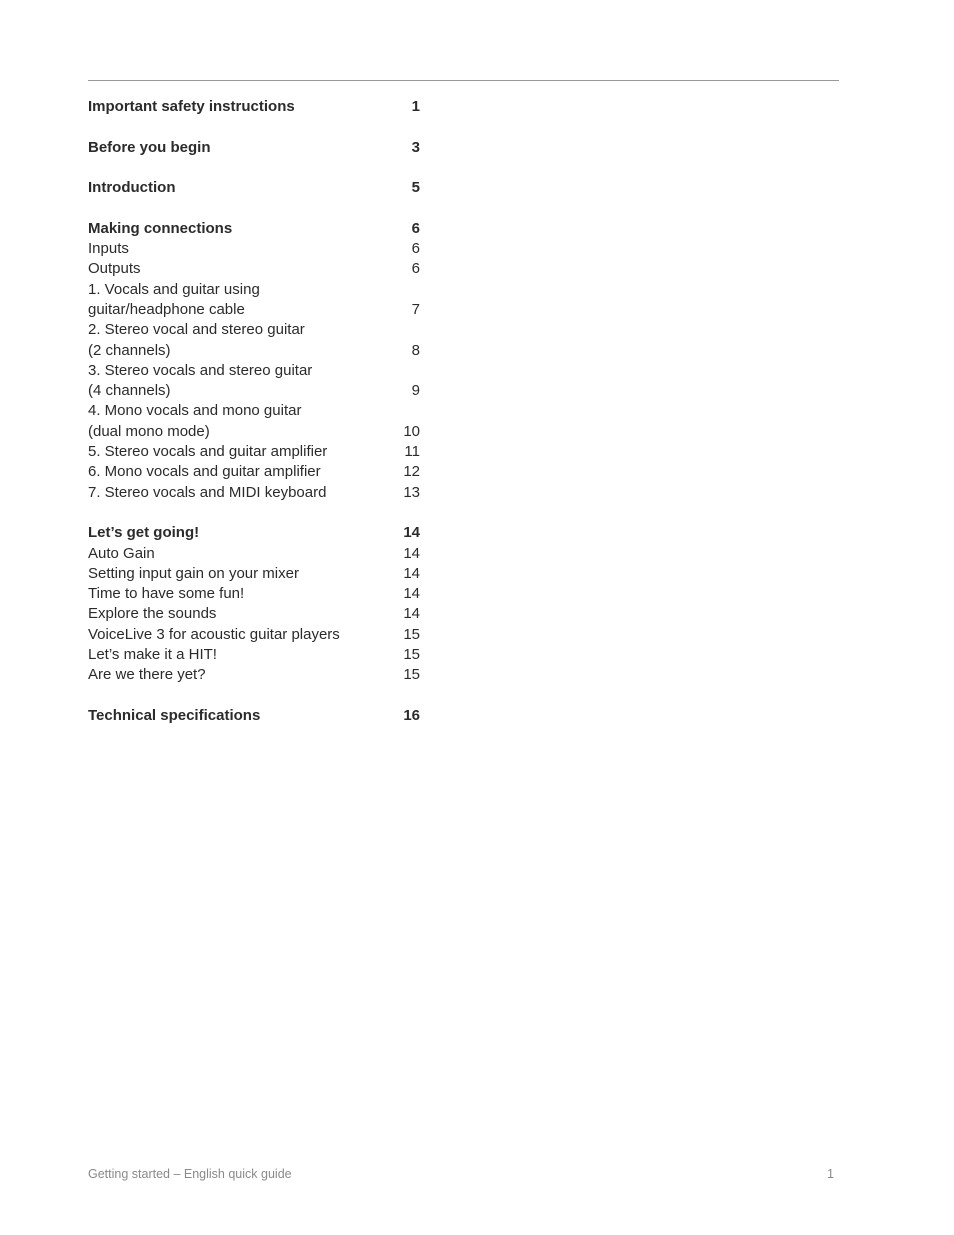 Image resolution: width=954 pixels, height=1235 pixels. Describe the element at coordinates (190, 1174) in the screenshot. I see `footer-title: Getting started – English quick guide` at that location.